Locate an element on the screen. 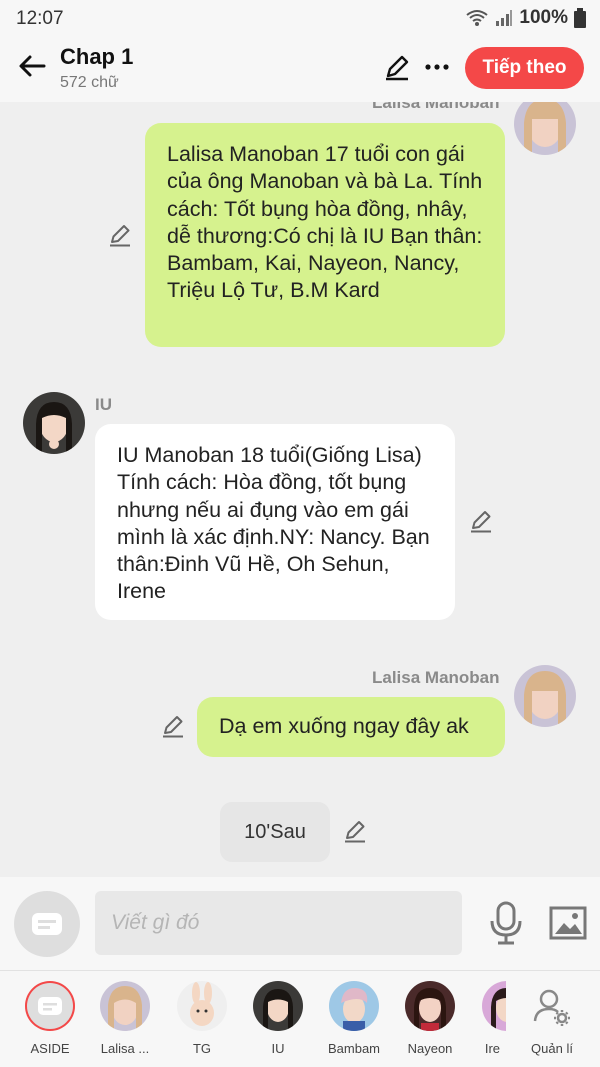 This screenshot has width=600, height=1067. tab-label: Bambam is located at coordinates (354, 1048).